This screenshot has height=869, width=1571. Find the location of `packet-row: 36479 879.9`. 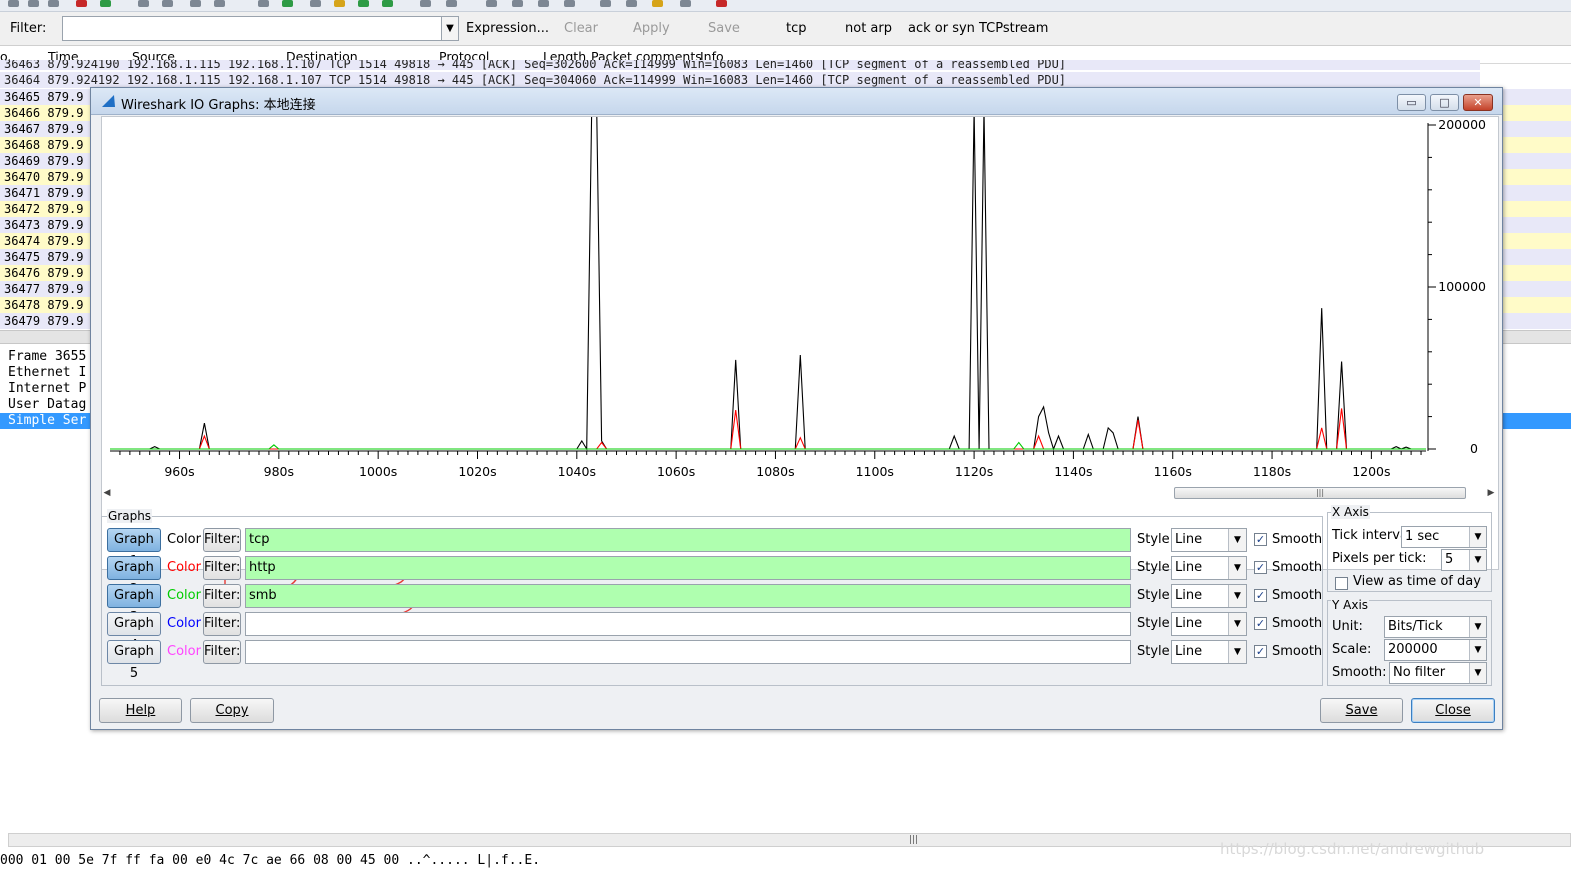

packet-row: 36479 879.9 is located at coordinates (45, 321).